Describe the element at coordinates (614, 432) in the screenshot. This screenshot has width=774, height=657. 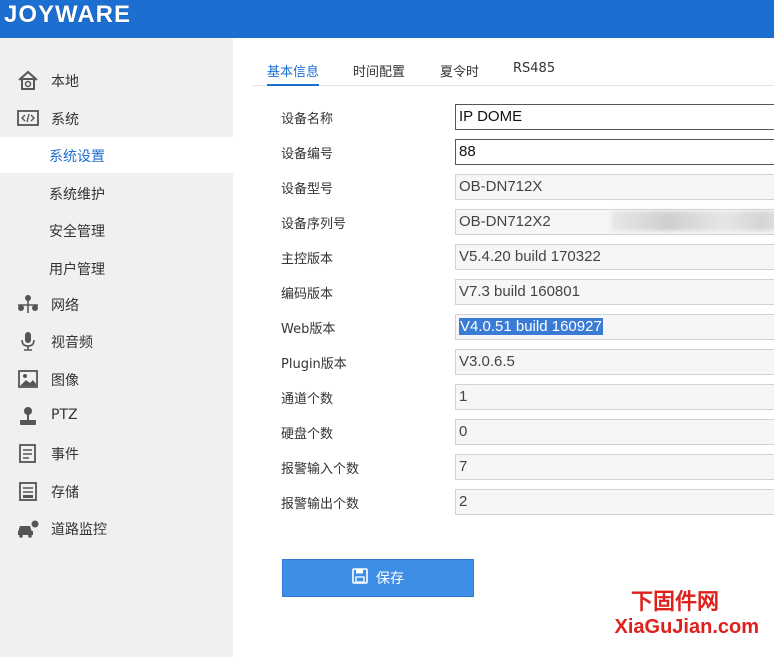
I see `disk-count-field: 0` at that location.